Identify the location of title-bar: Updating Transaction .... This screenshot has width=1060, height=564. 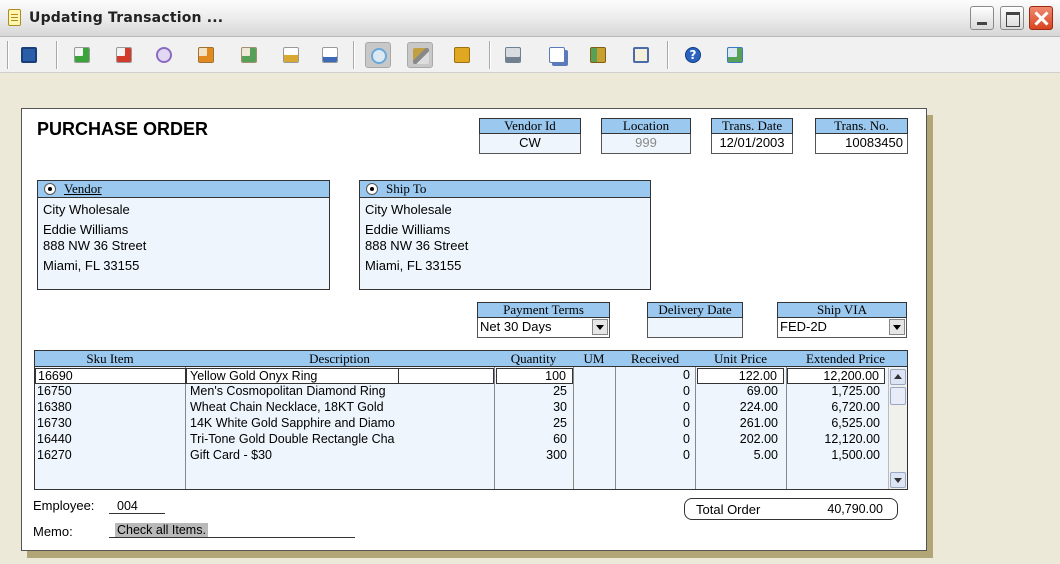
(530, 18).